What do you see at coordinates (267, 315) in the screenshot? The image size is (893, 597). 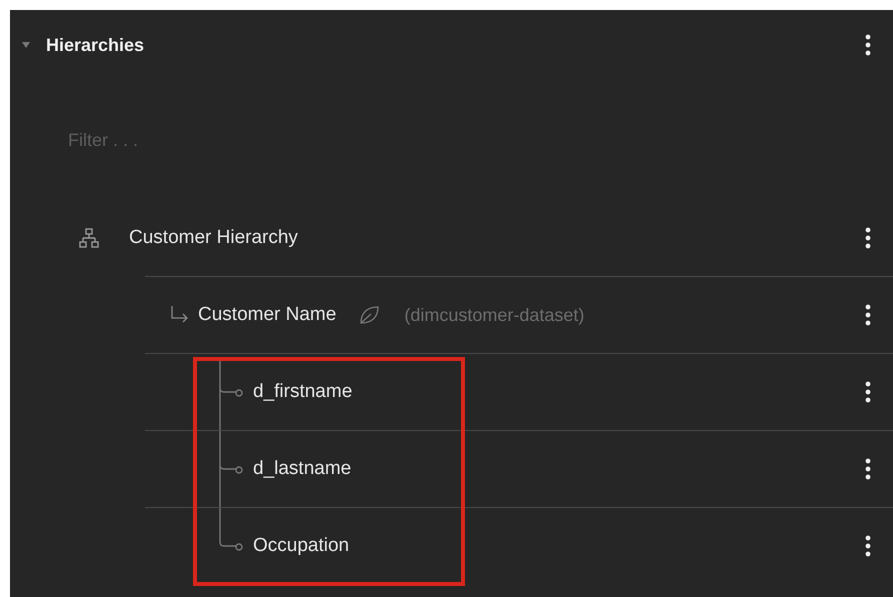 I see `level-name: Customer Name` at bounding box center [267, 315].